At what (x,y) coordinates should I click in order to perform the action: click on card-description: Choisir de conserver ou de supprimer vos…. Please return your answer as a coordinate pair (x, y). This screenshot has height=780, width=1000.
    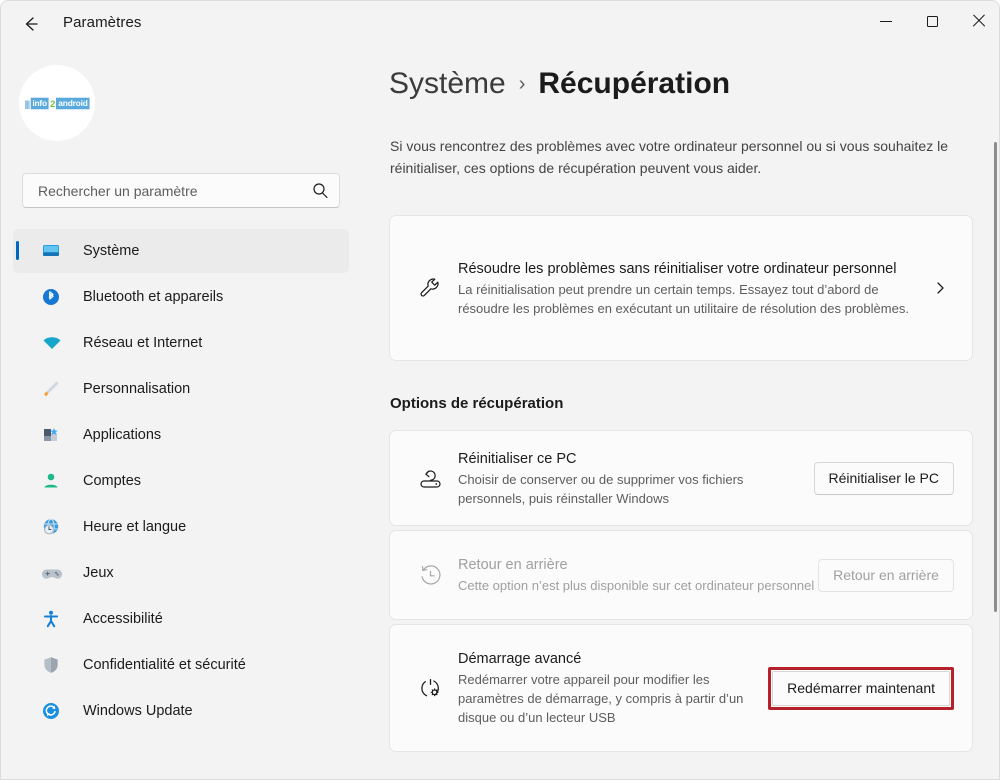
    Looking at the image, I should click on (601, 488).